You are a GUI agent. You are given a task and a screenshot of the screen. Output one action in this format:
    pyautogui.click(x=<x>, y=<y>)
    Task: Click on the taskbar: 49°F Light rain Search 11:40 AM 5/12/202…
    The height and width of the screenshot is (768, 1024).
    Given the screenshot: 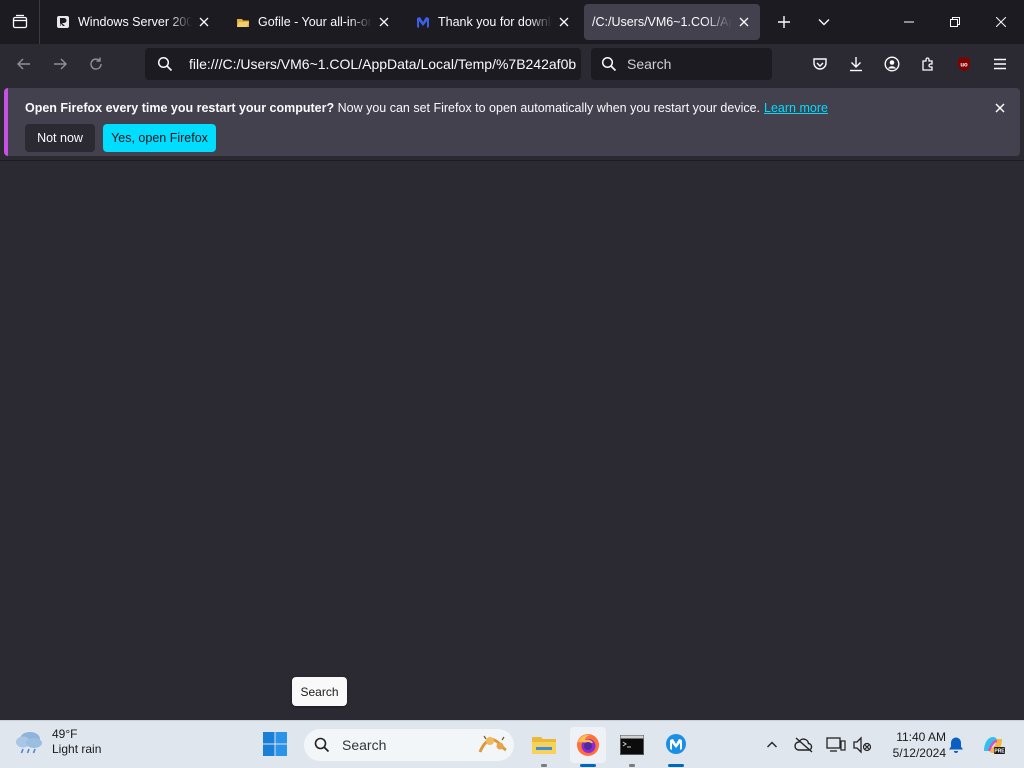 What is the action you would take?
    pyautogui.click(x=512, y=744)
    